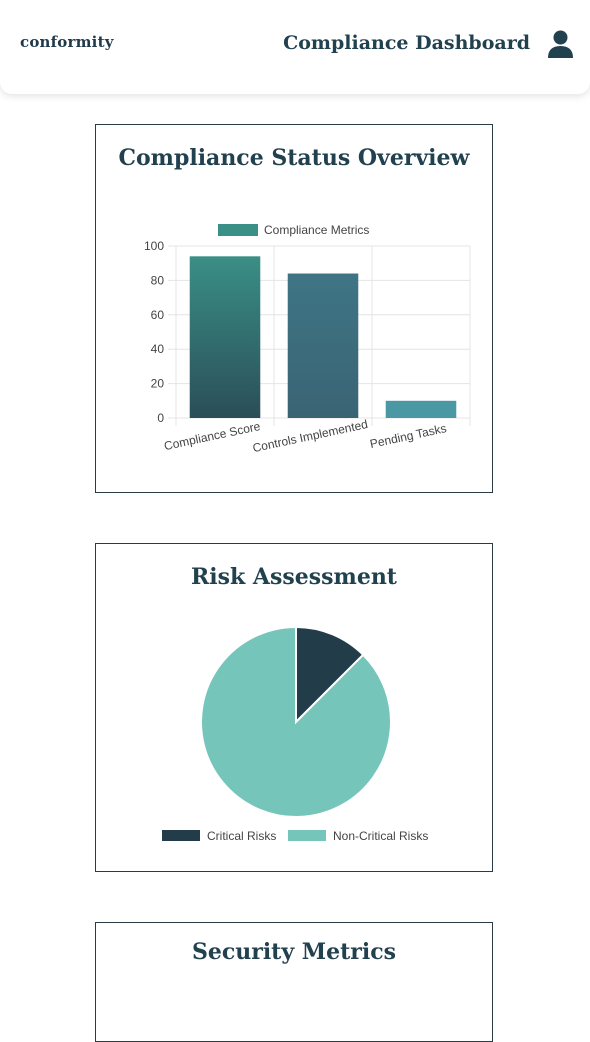 Image resolution: width=590 pixels, height=1042 pixels. I want to click on x-tick-label: Pending Tasks, so click(408, 436).